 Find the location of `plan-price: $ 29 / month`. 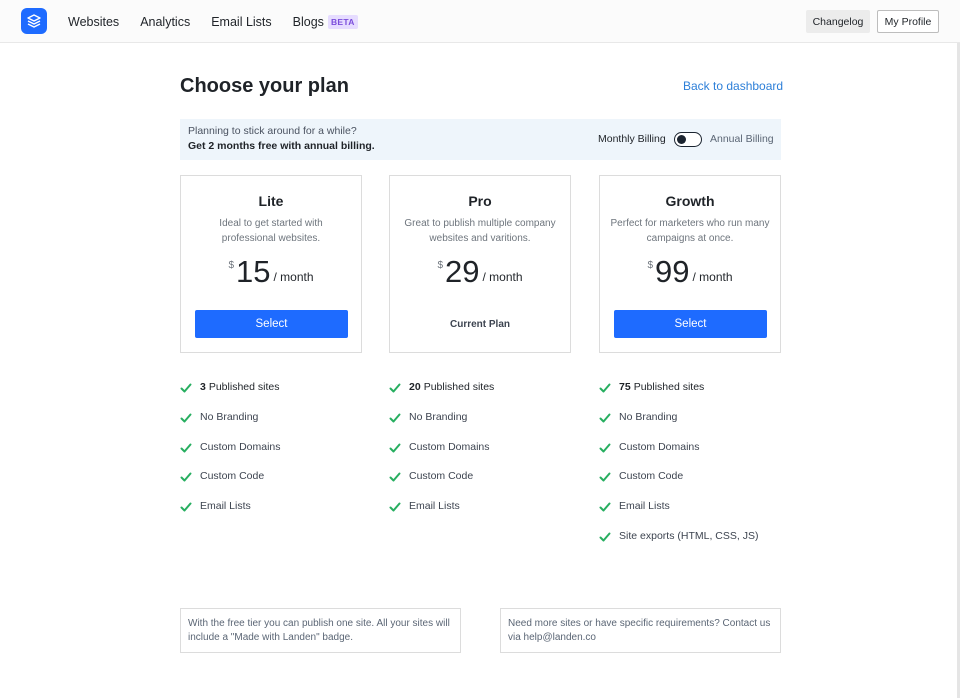

plan-price: $ 29 / month is located at coordinates (480, 272).